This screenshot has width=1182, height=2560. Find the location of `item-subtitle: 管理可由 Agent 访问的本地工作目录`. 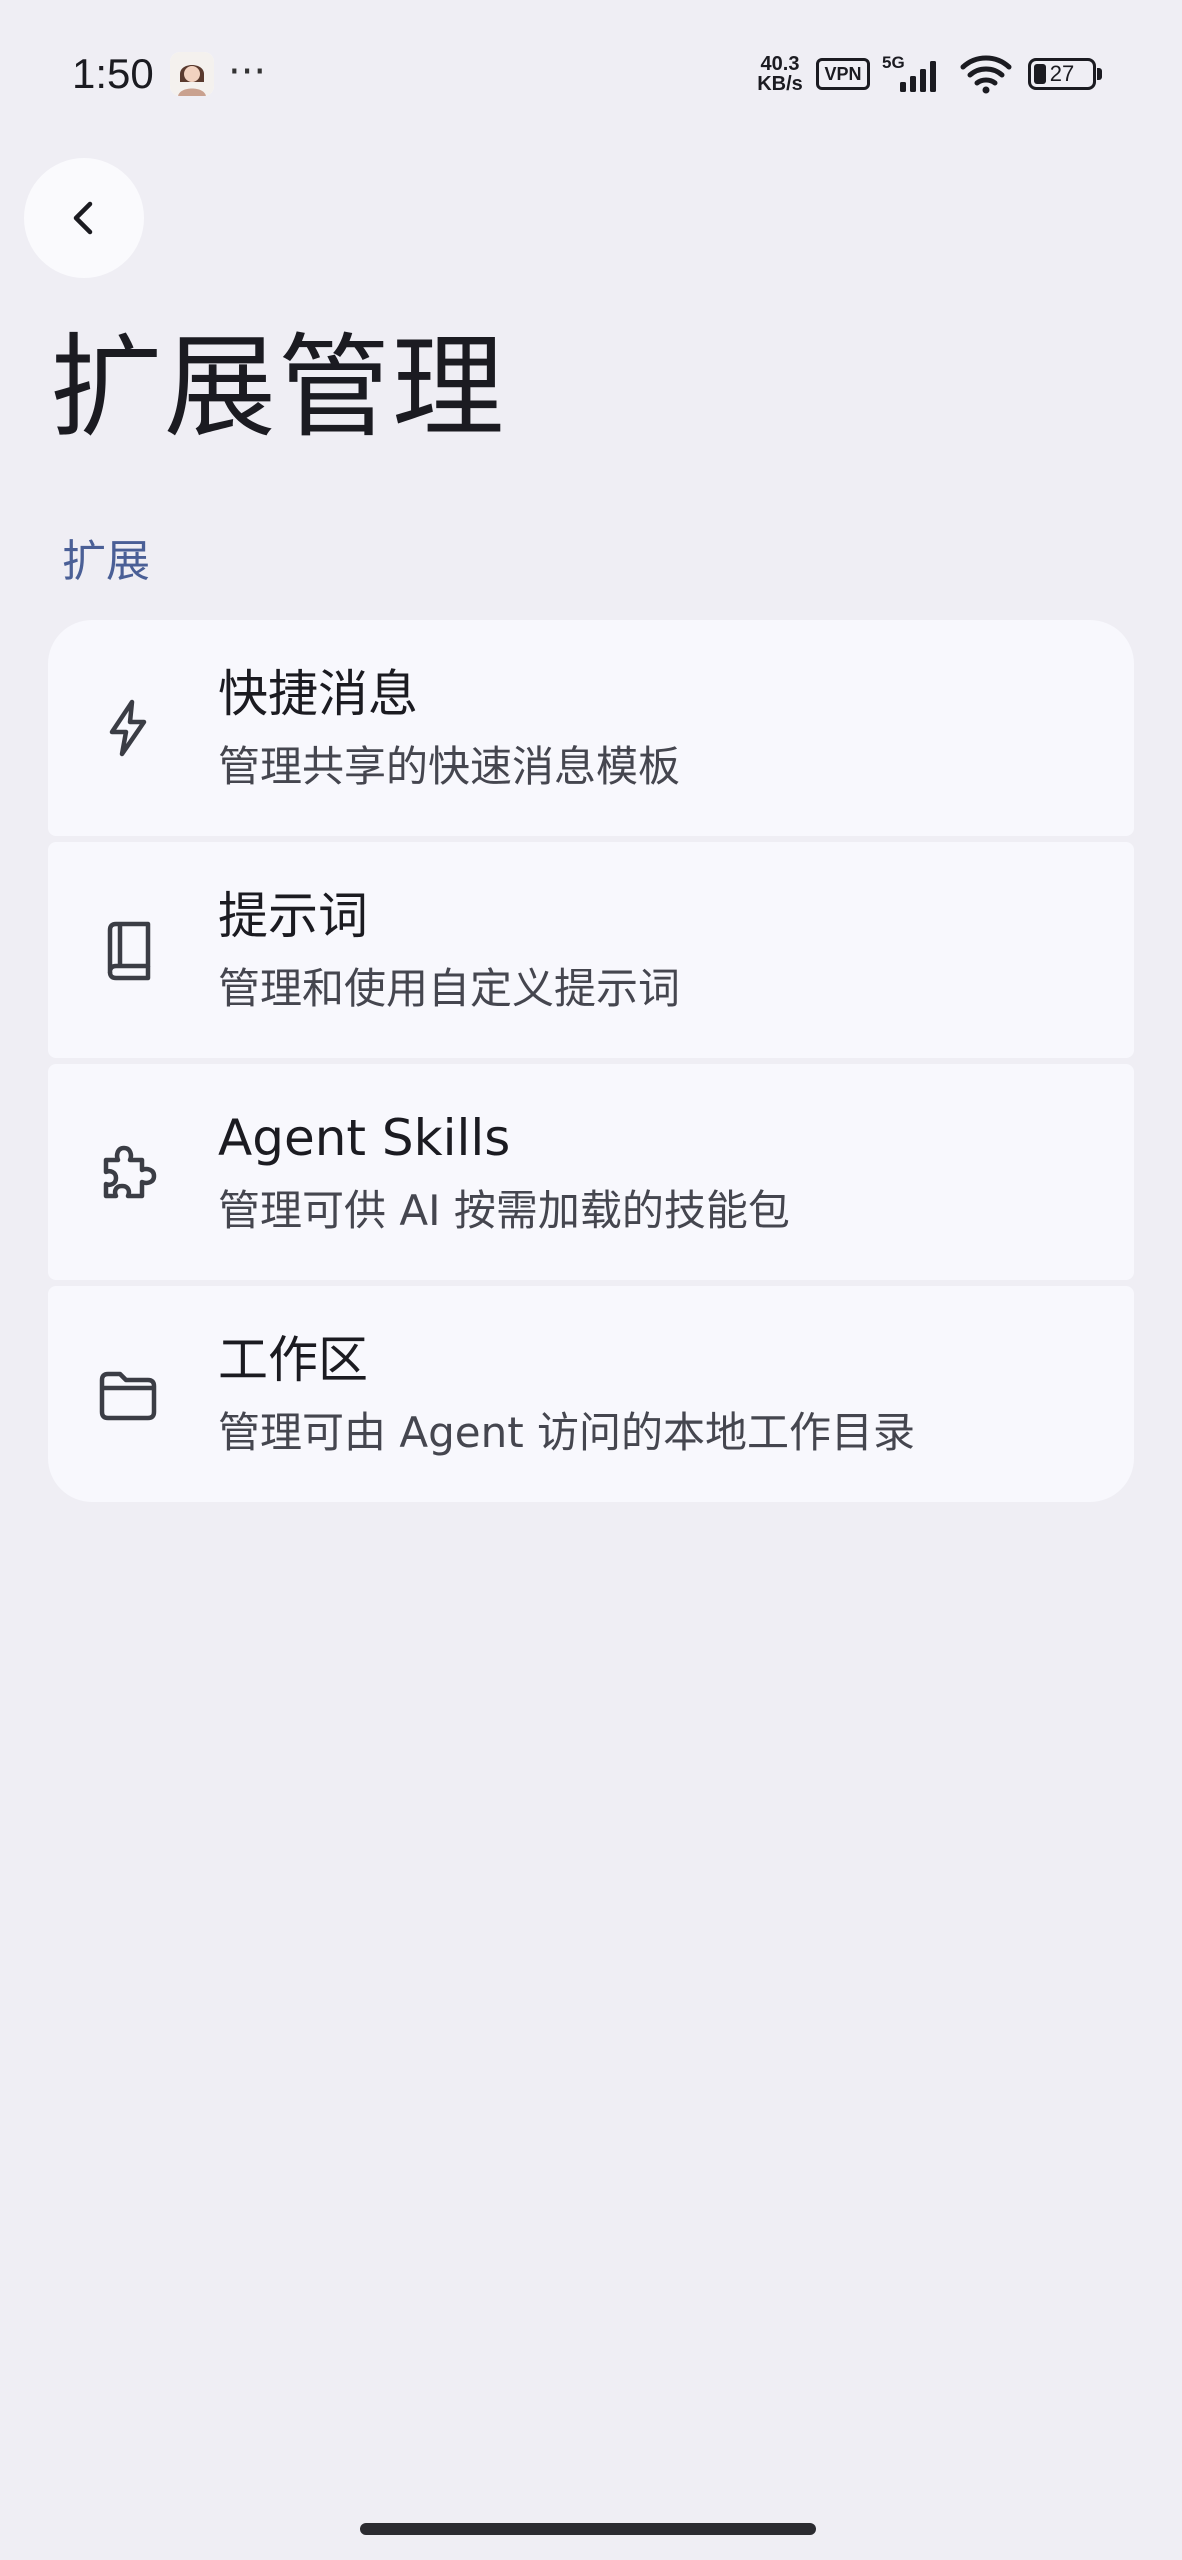

item-subtitle: 管理可由 Agent 访问的本地工作目录 is located at coordinates (567, 1432).